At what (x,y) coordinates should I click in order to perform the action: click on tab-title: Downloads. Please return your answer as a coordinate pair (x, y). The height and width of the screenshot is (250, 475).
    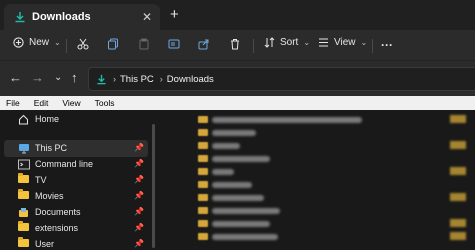
    Looking at the image, I should click on (61, 17).